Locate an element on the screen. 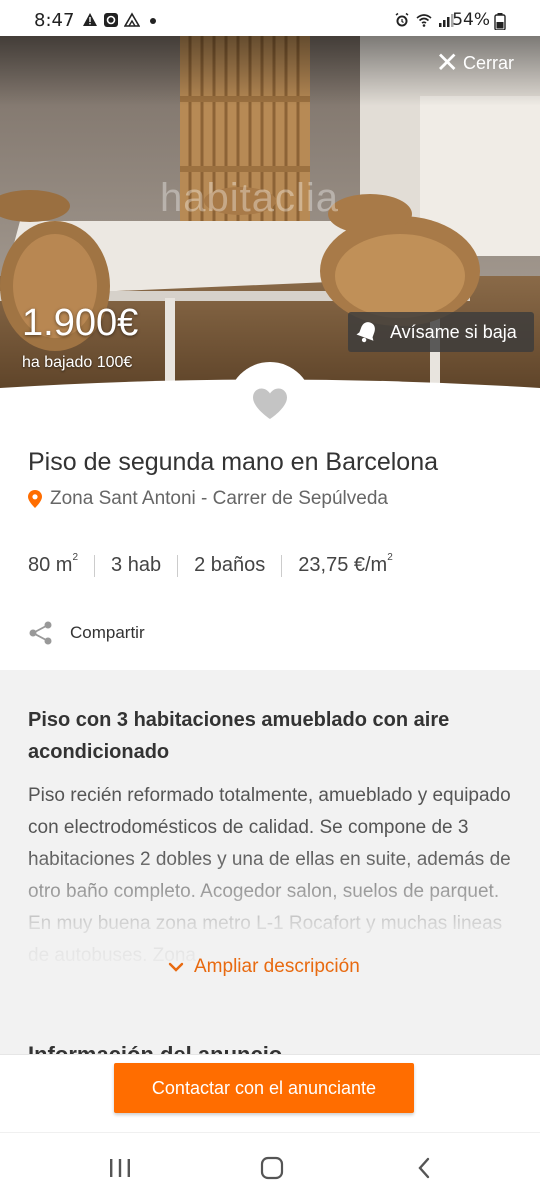  status-right-icons is located at coordinates (424, 20).